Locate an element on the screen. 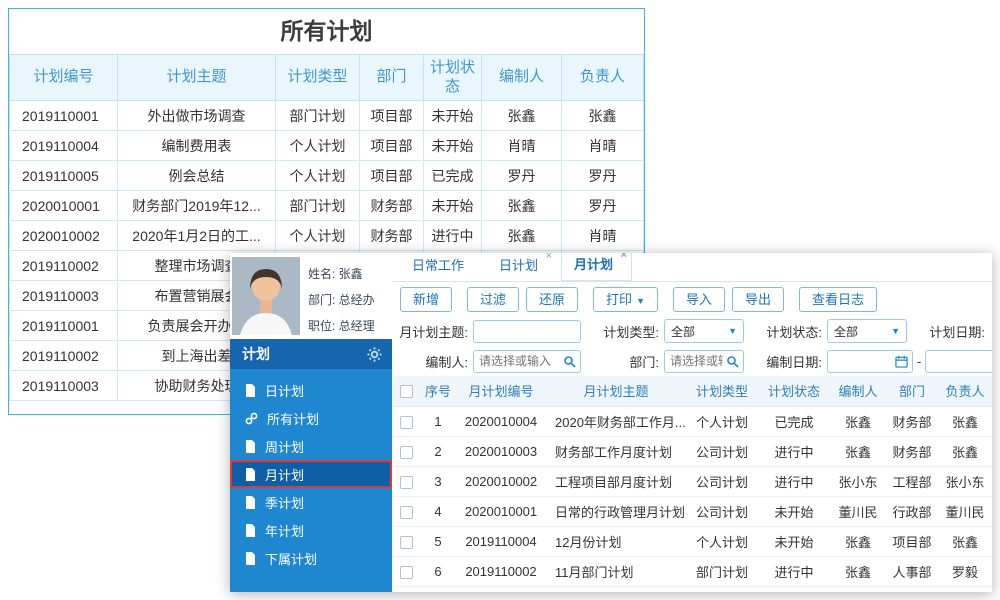 Image resolution: width=1000 pixels, height=600 pixels. cell-plan-id: 2020010001 is located at coordinates (63, 205).